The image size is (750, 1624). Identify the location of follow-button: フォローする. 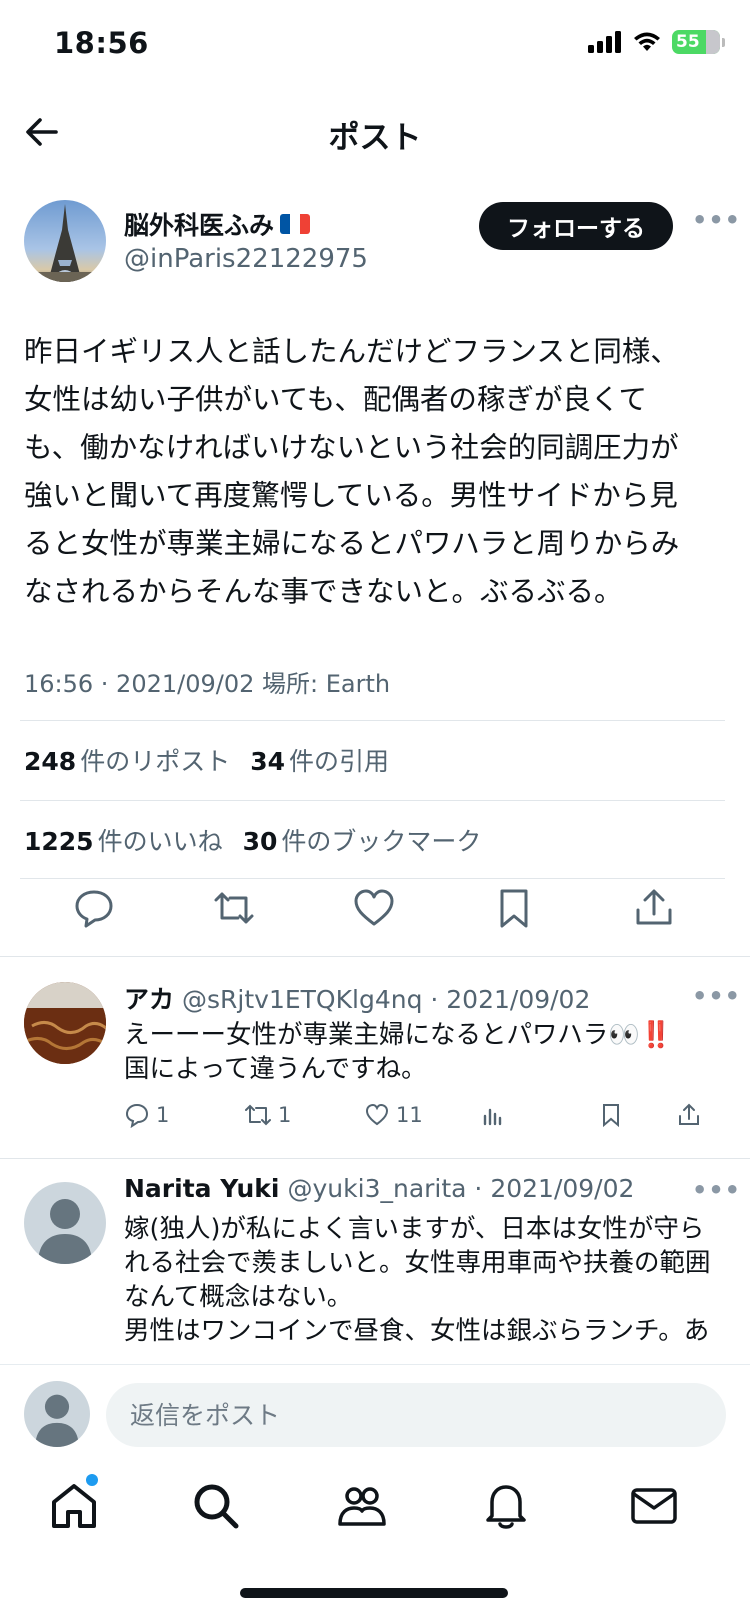
(576, 226).